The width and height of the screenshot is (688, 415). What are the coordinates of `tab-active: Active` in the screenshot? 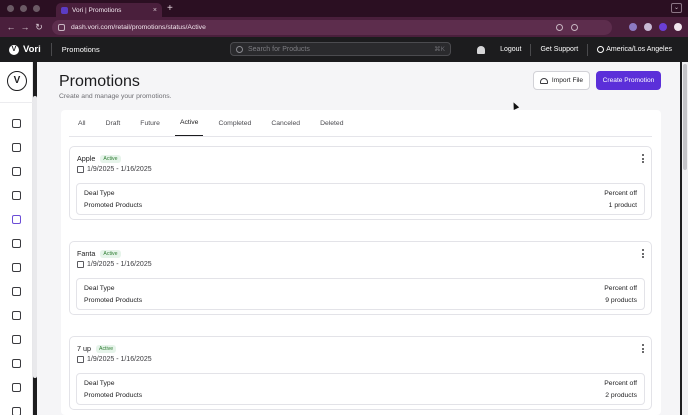 It's located at (189, 123).